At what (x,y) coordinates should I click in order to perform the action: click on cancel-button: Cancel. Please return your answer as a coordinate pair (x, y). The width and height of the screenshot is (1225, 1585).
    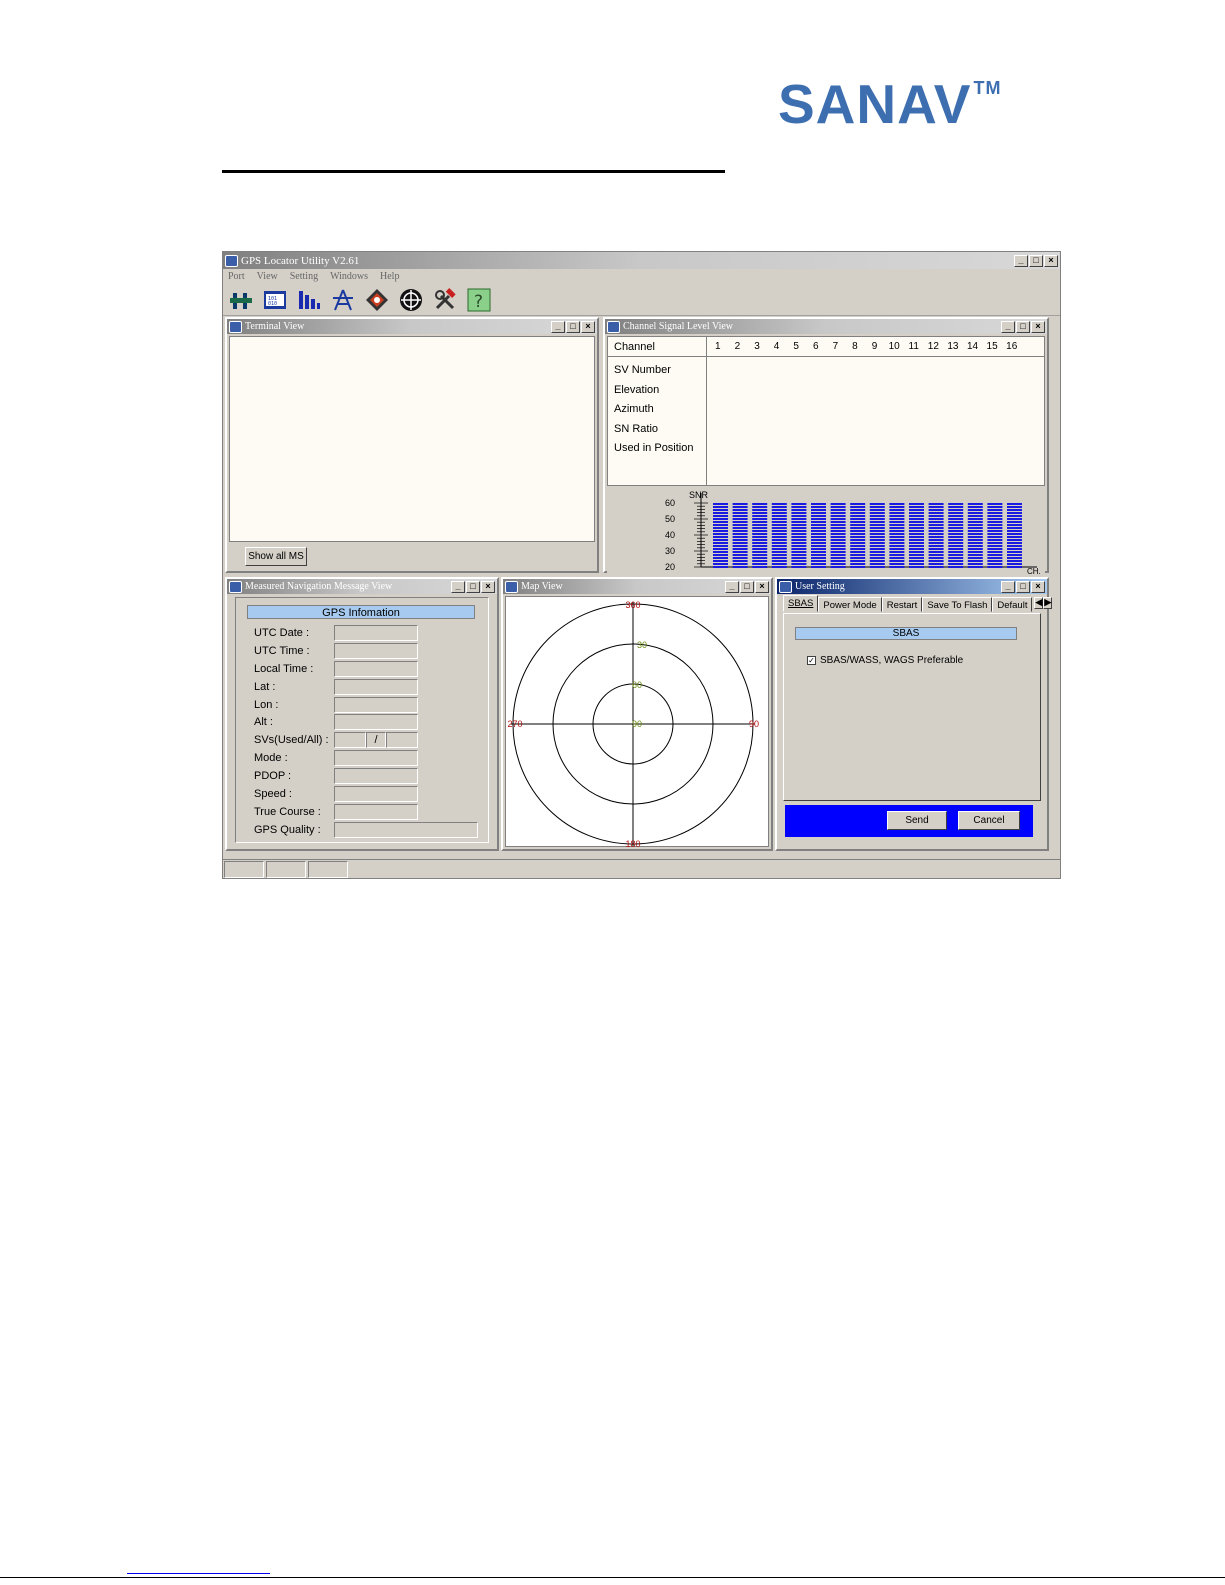
    Looking at the image, I should click on (989, 820).